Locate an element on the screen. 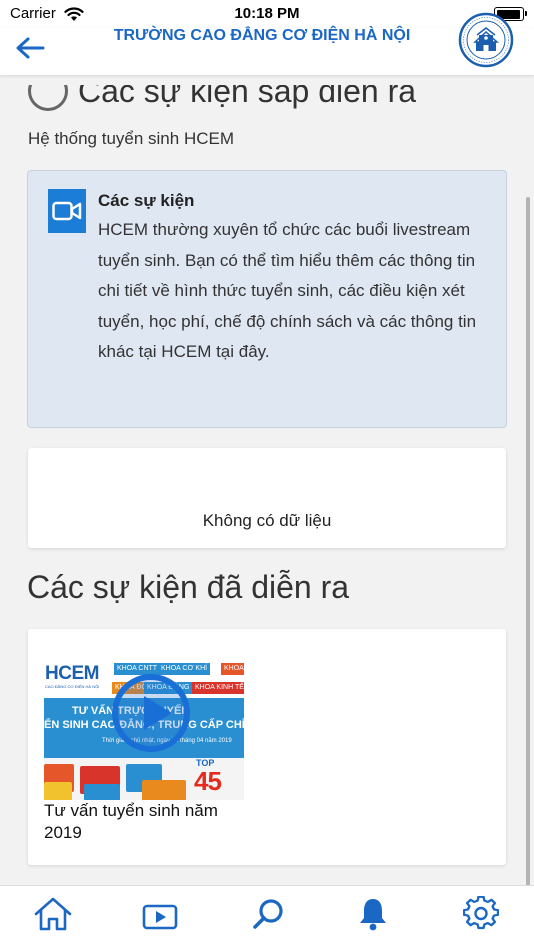 The width and height of the screenshot is (534, 950). back-button is located at coordinates (30, 48).